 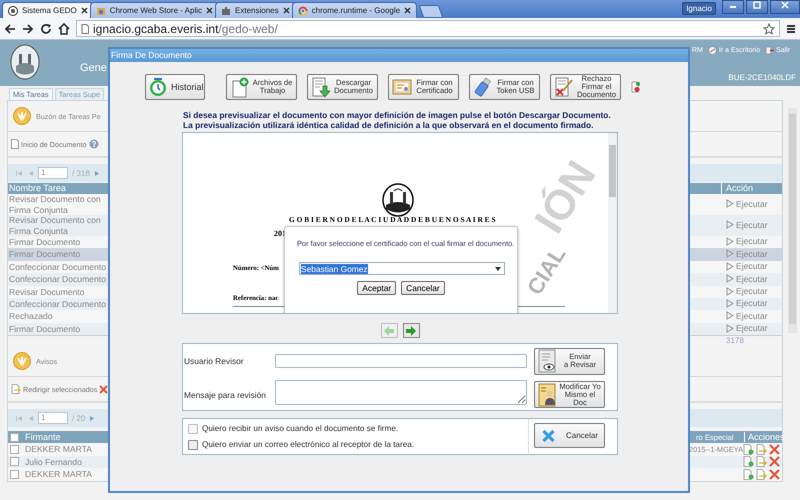 What do you see at coordinates (428, 28) in the screenshot?
I see `address-bar: ignacio.gcaba.everis.int/gedo-web/` at bounding box center [428, 28].